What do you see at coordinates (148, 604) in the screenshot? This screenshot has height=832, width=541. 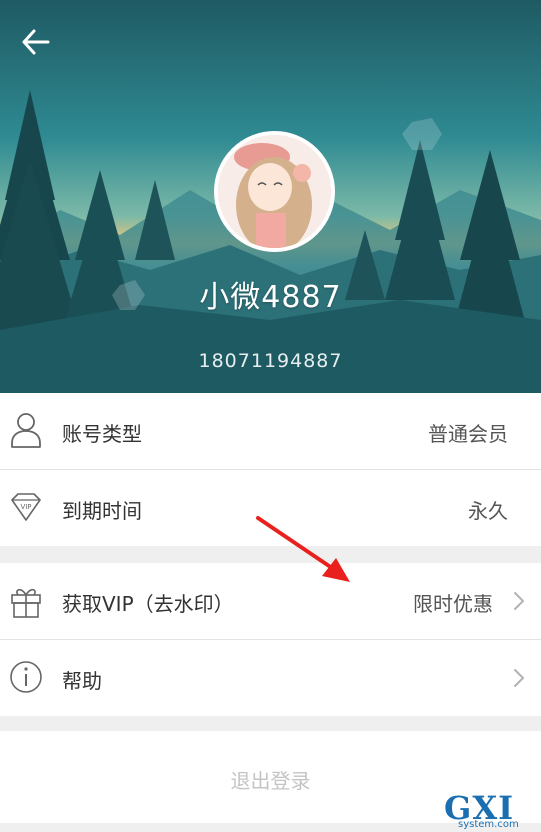 I see `get-vip-label: 获取VIP（去水印）` at bounding box center [148, 604].